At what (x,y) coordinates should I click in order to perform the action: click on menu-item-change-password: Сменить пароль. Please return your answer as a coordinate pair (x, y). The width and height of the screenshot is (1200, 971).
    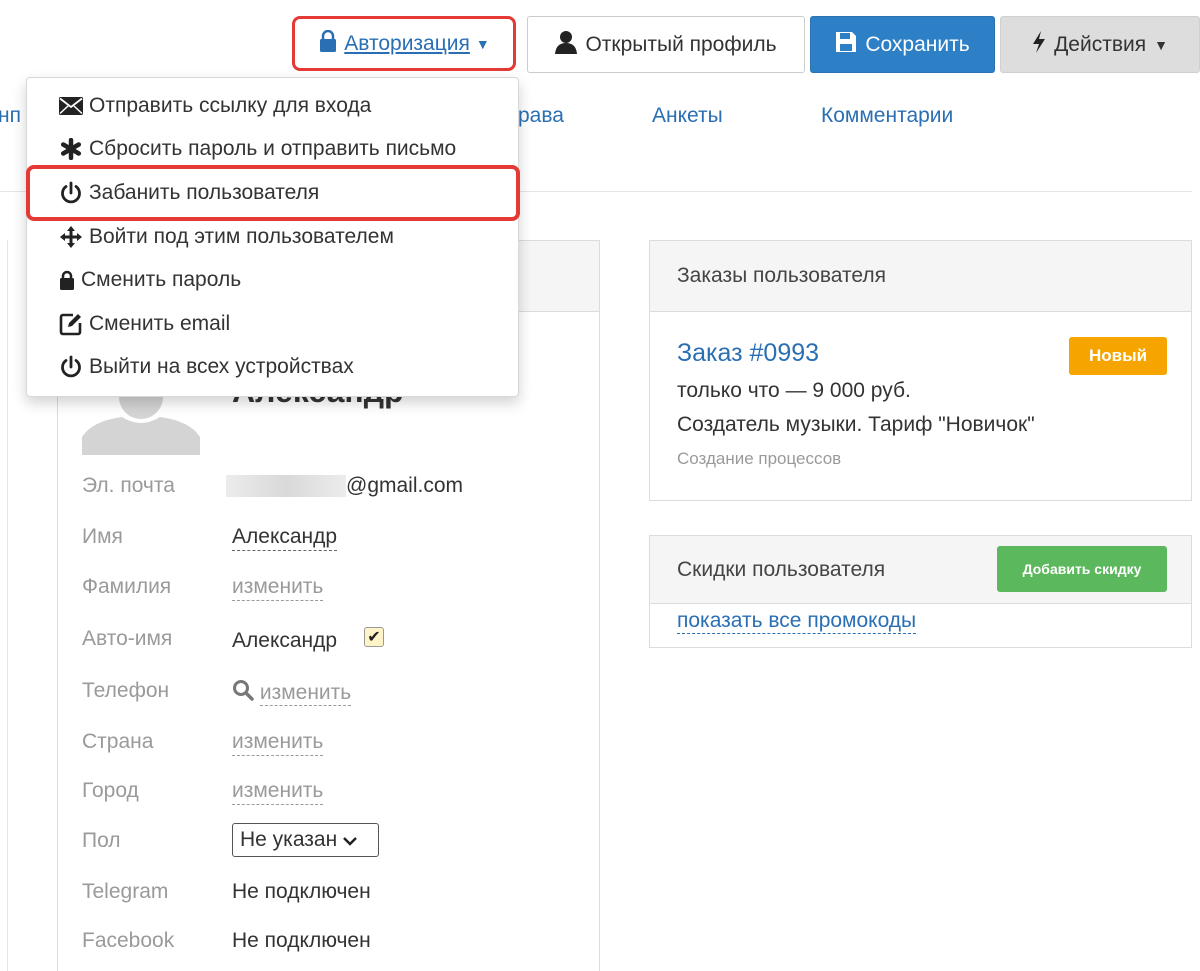
    Looking at the image, I should click on (150, 280).